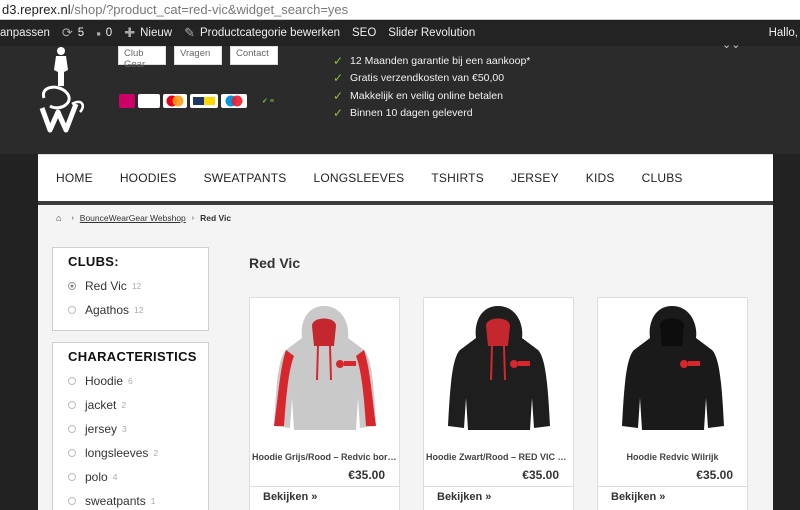 This screenshot has width=800, height=510. I want to click on admin-greeting: Hallo,, so click(783, 33).